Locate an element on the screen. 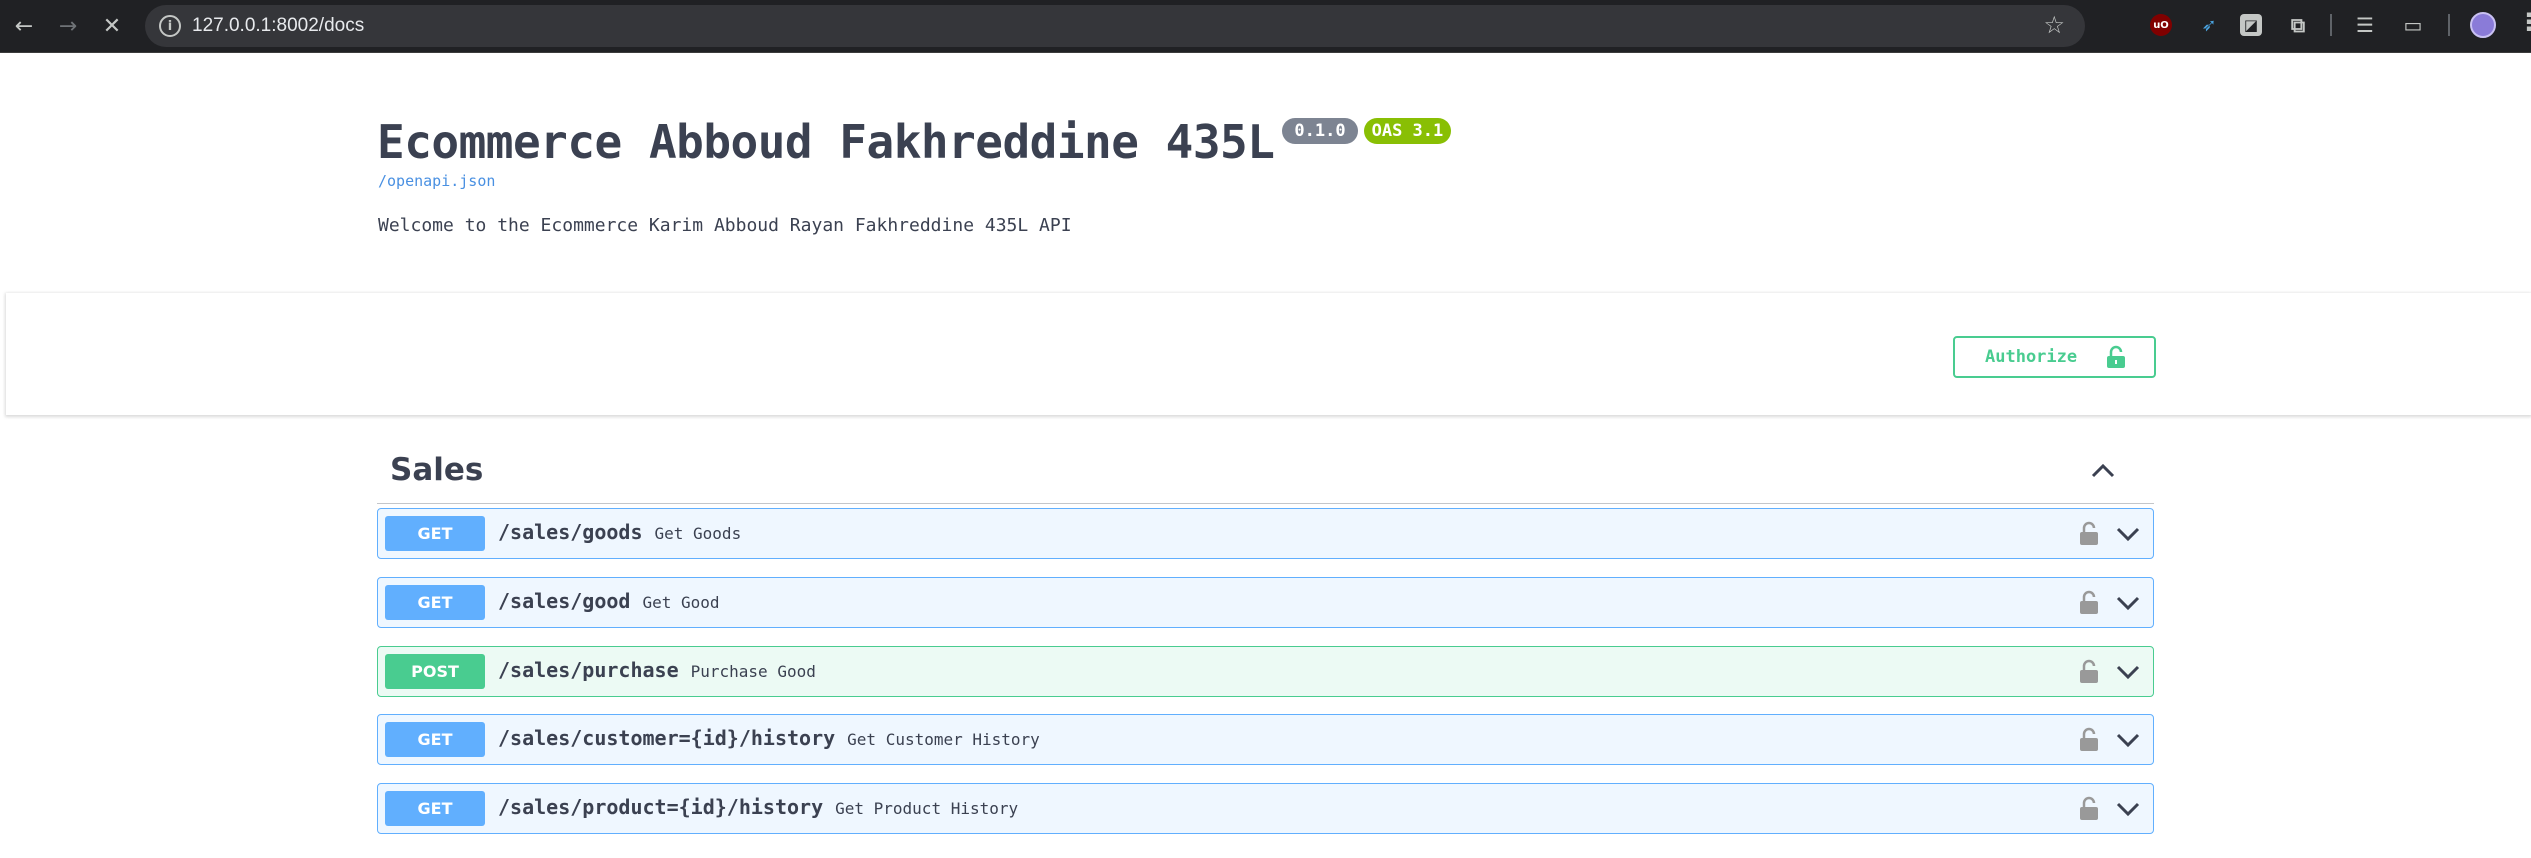  operation-summary: Purchase Good is located at coordinates (753, 671).